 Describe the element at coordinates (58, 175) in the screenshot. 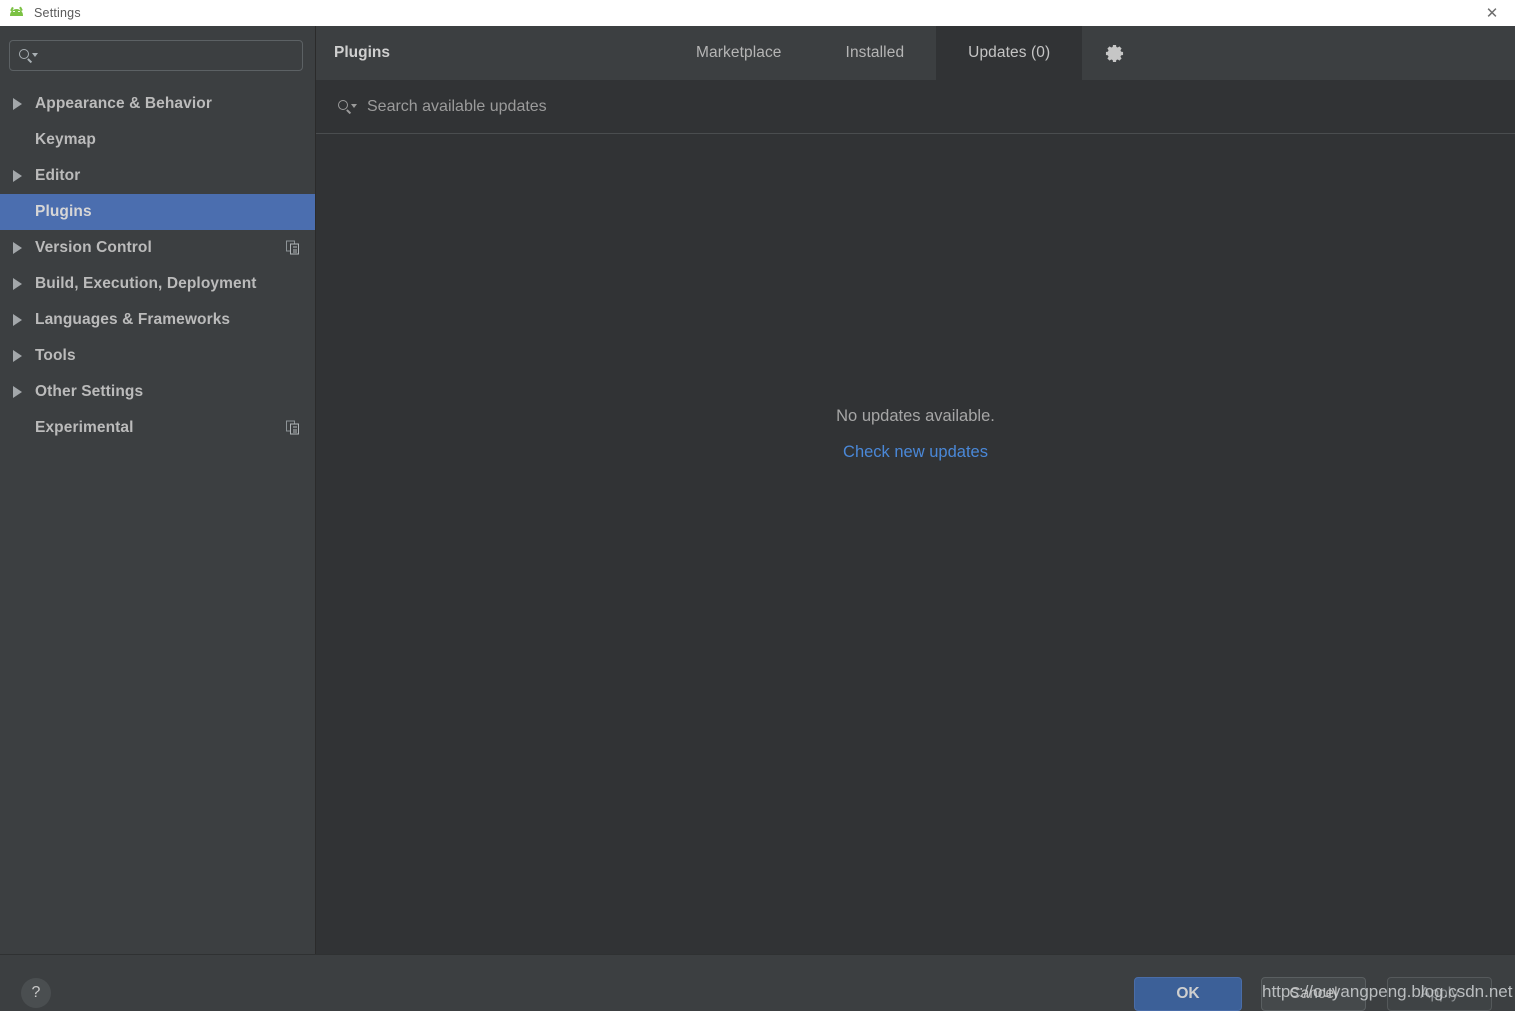

I see `sidebar-item-label: Editor` at that location.